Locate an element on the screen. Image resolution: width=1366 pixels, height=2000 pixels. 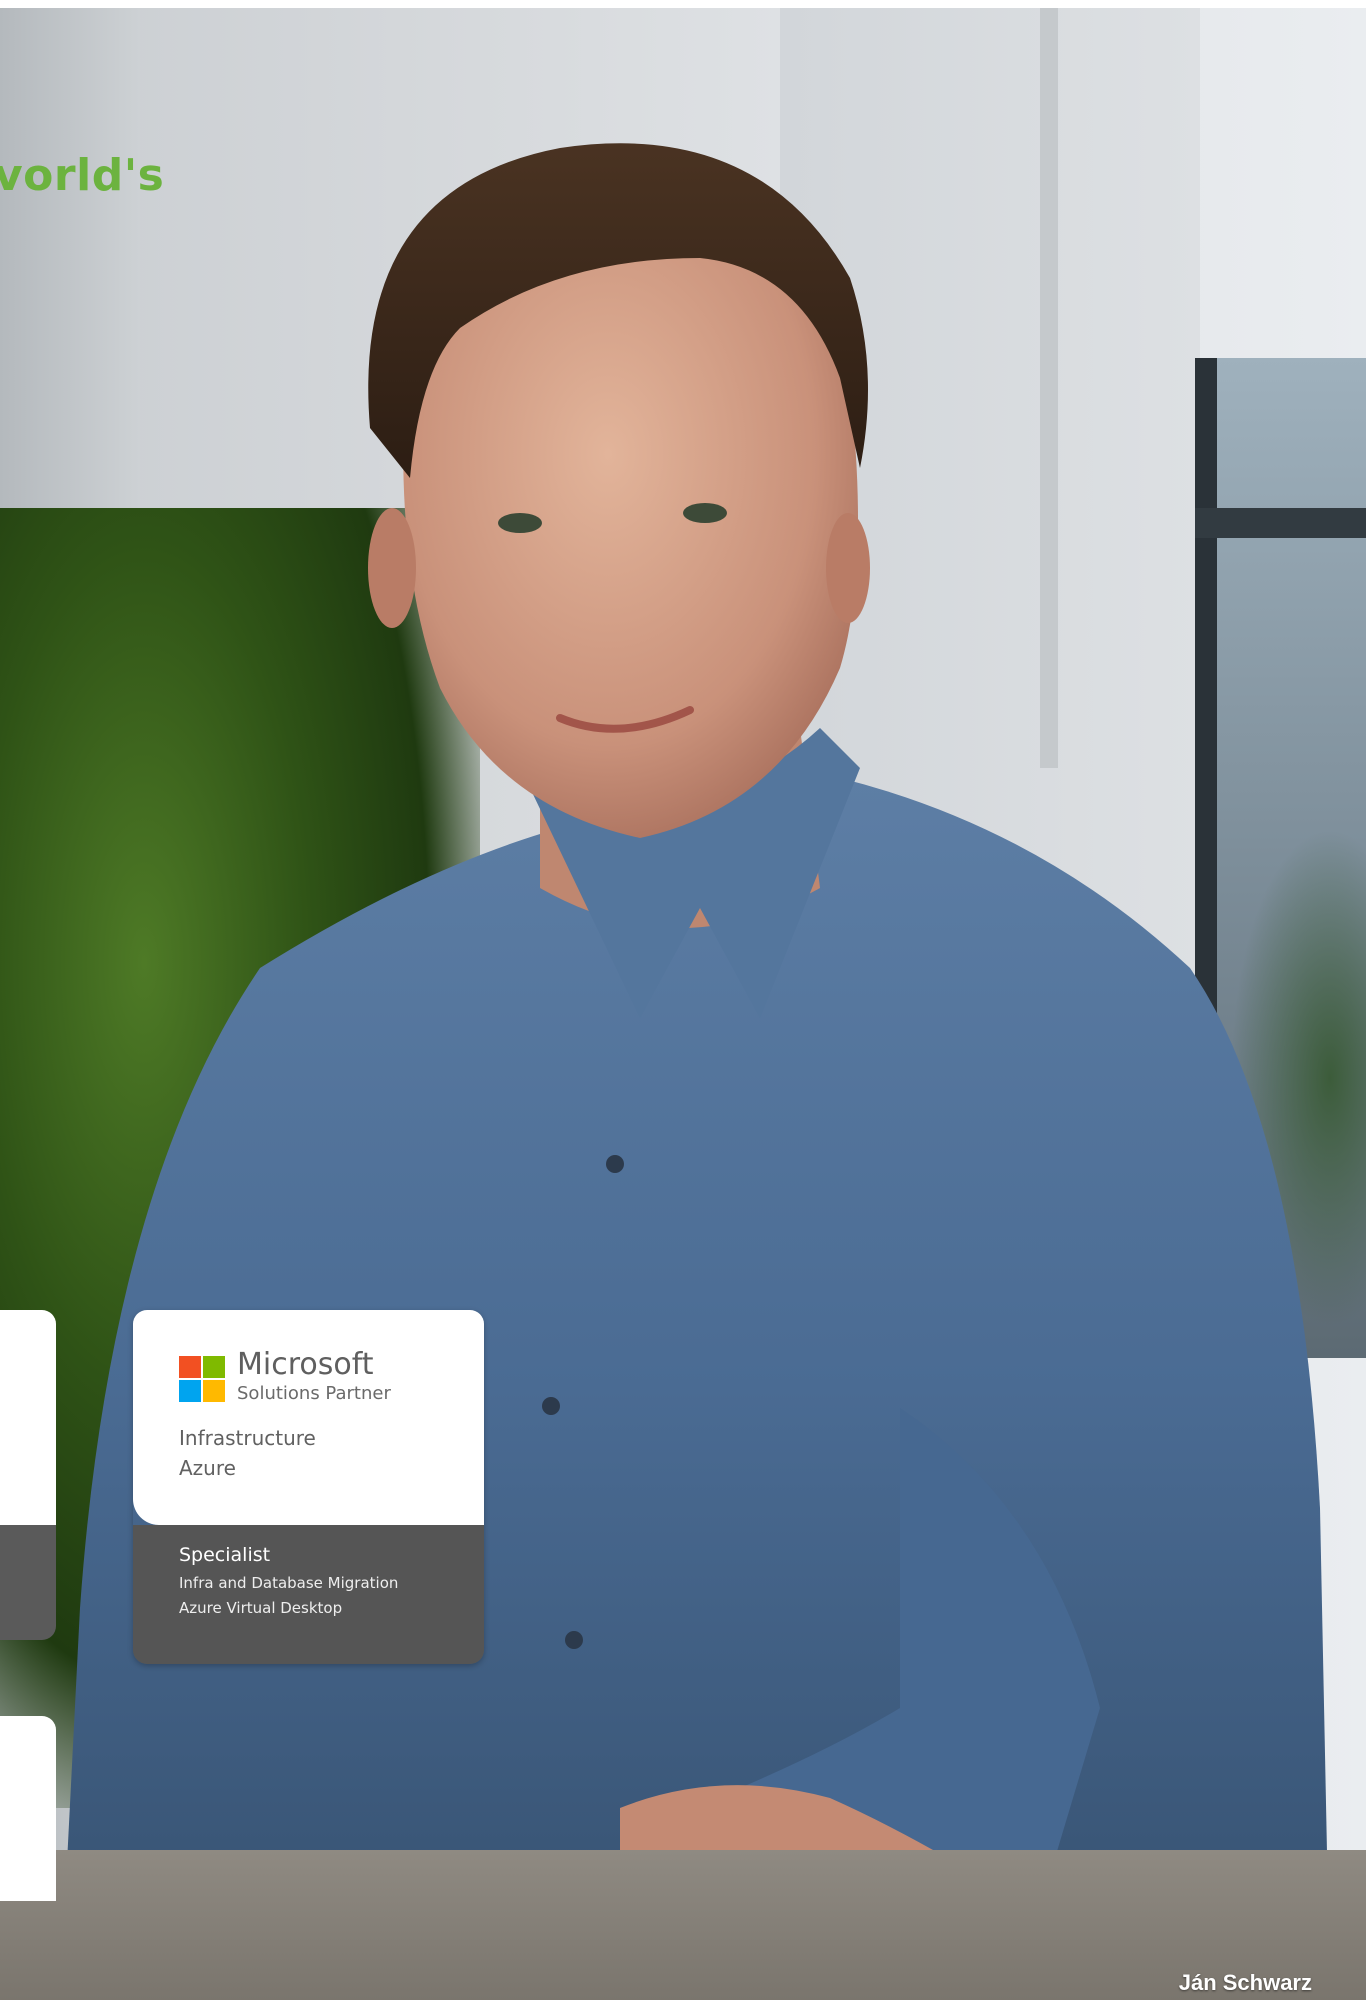
solution-area: Azure is located at coordinates (207, 1468).